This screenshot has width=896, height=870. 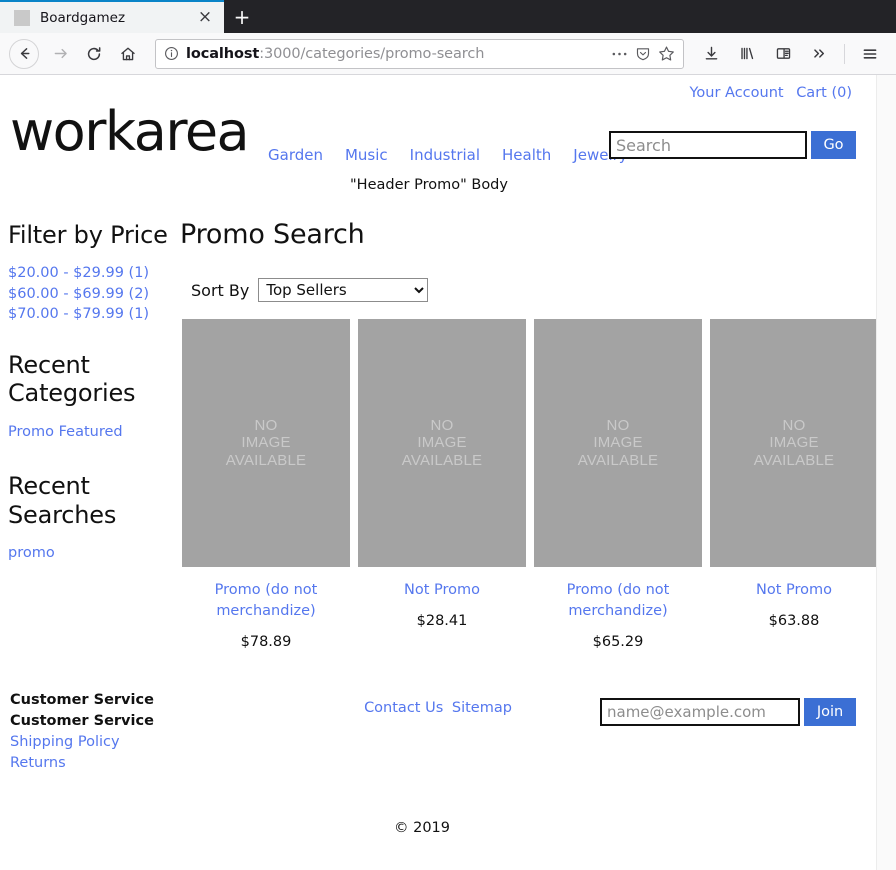 I want to click on product-card: NO IMAGE AVAILABLE Not Promo $63.88, so click(x=794, y=484).